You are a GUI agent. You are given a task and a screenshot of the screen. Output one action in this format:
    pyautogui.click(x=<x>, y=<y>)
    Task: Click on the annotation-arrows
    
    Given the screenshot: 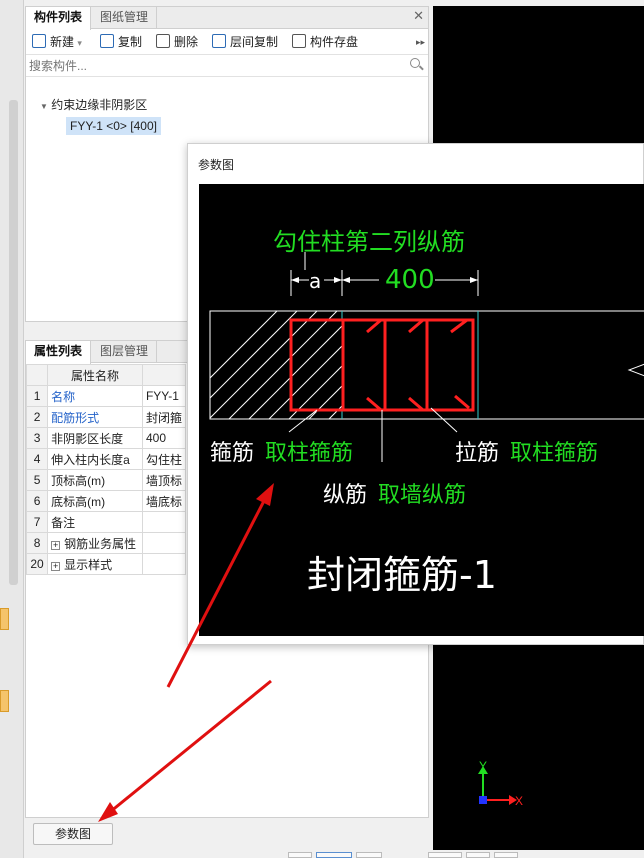 What is the action you would take?
    pyautogui.click(x=186, y=652)
    